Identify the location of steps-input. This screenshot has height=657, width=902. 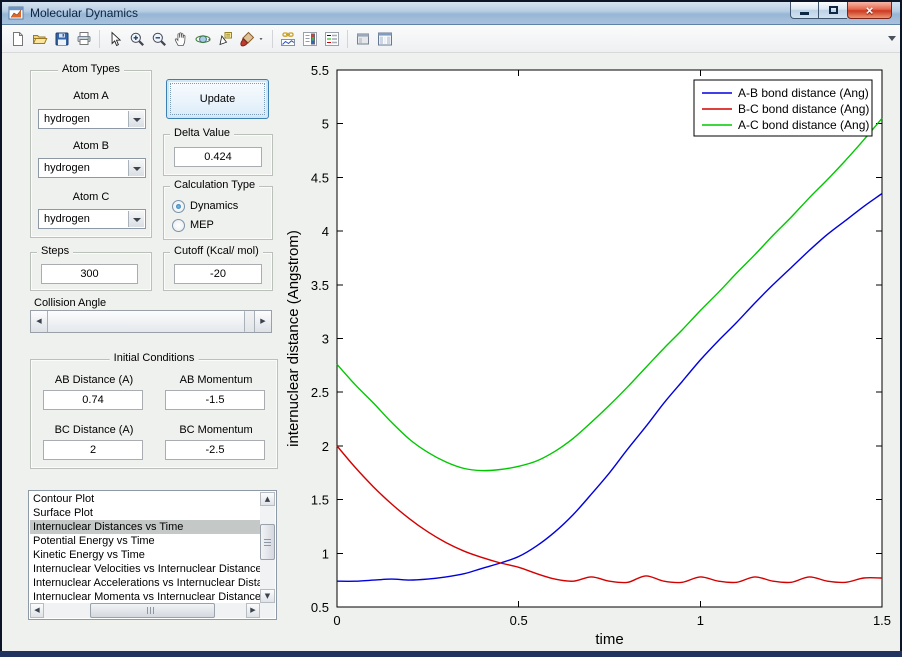
(89, 274).